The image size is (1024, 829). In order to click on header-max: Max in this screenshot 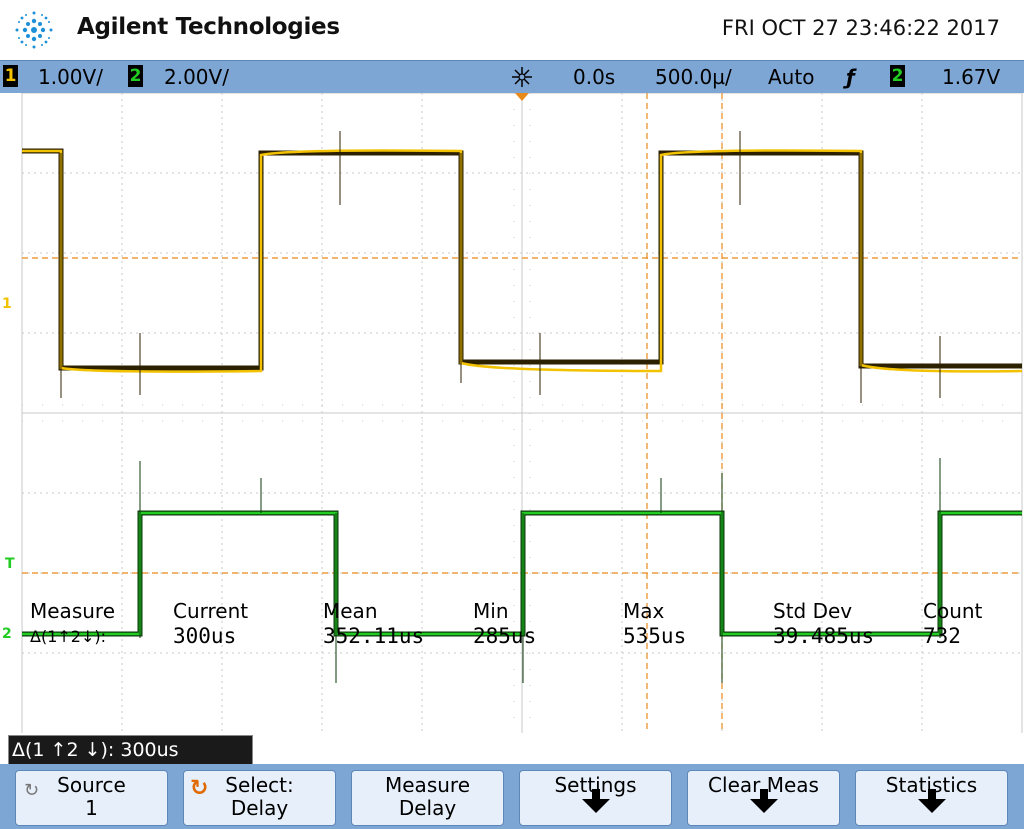, I will do `click(644, 611)`.